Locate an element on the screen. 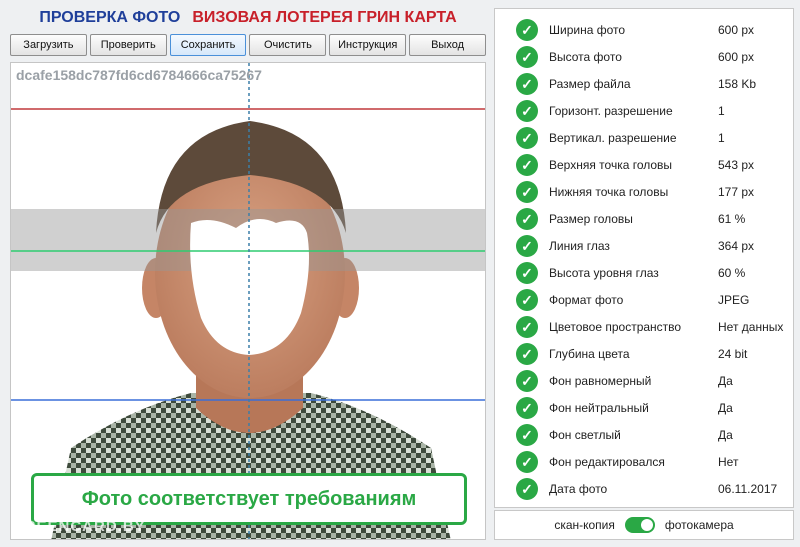 The image size is (800, 547). check-value: 364 px is located at coordinates (736, 245).